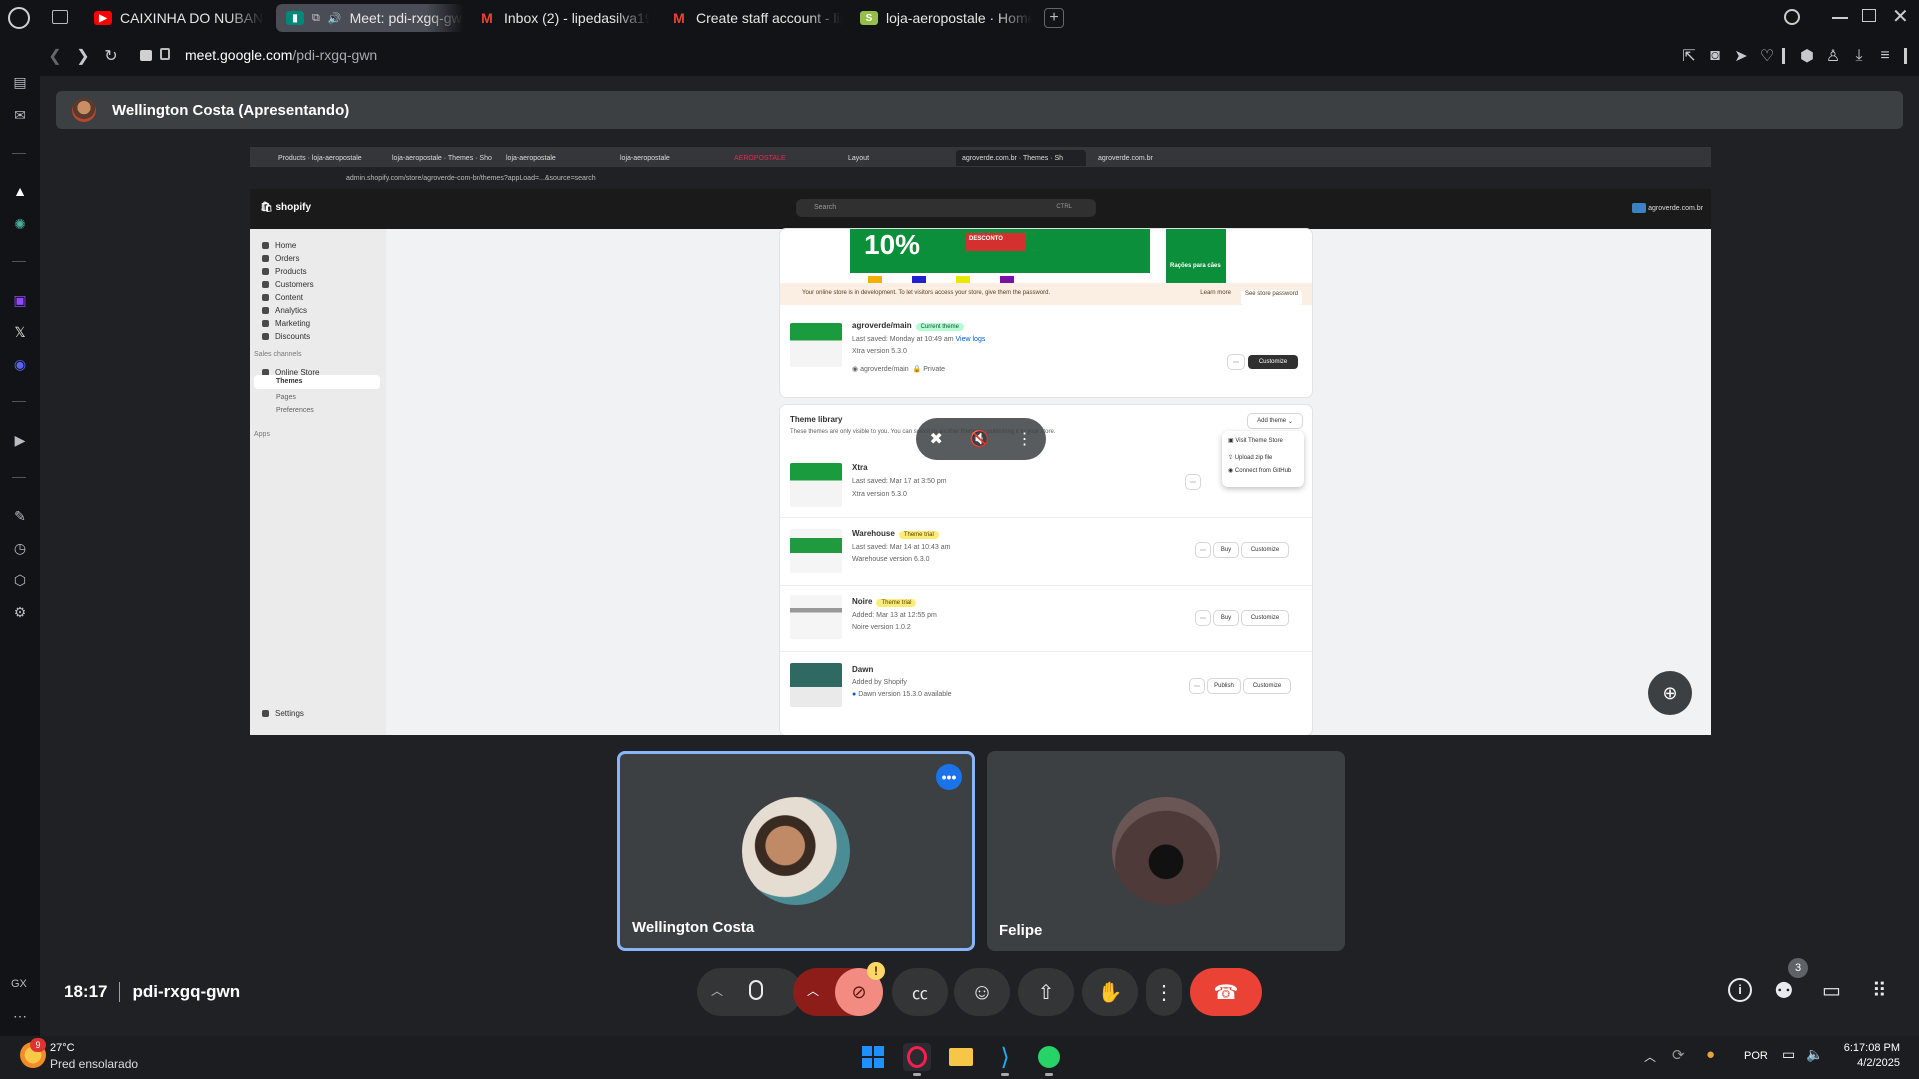 Image resolution: width=1919 pixels, height=1079 pixels. I want to click on vscode-icon: ⟩, so click(1005, 1057).